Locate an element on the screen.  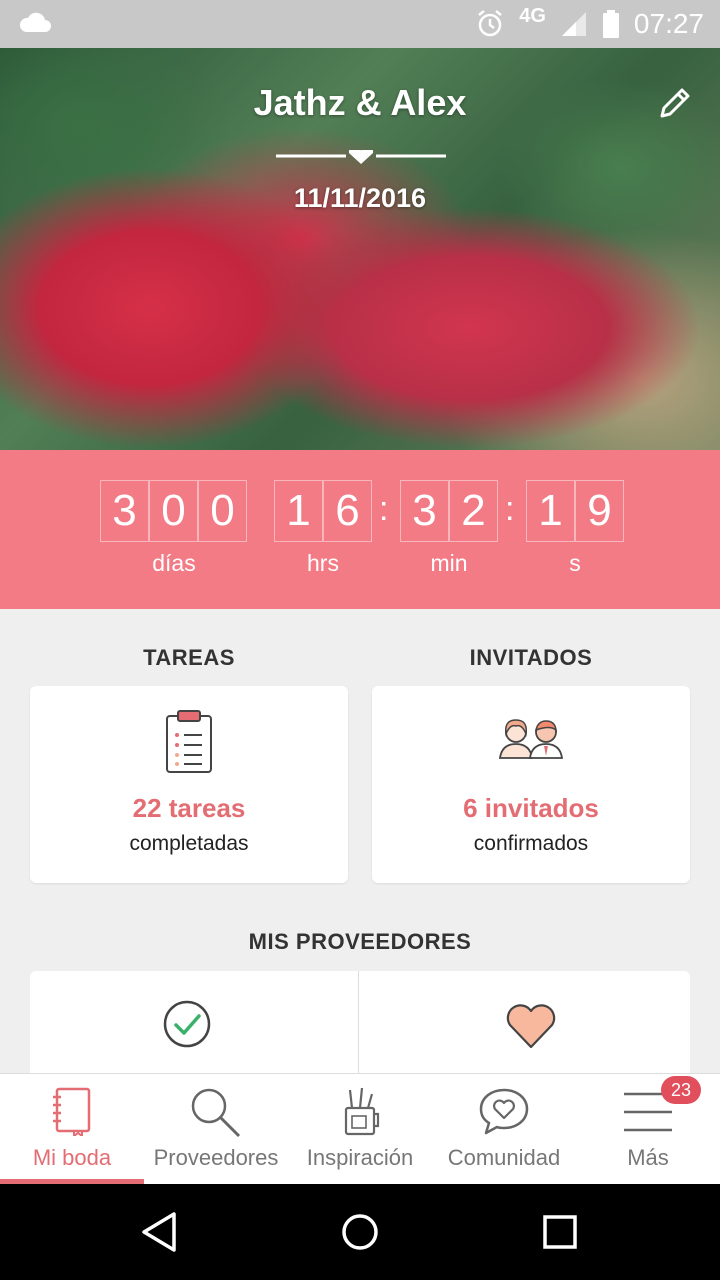
guests-title: INVITADOS is located at coordinates (531, 657).